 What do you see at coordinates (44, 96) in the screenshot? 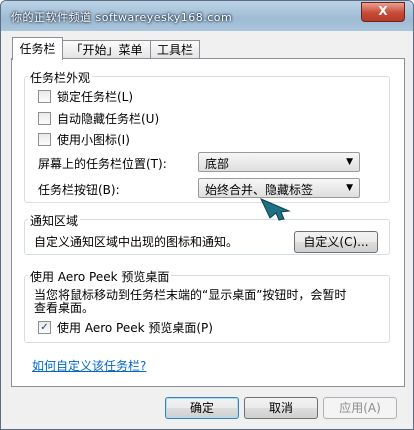
I see `lock-taskbar-box` at bounding box center [44, 96].